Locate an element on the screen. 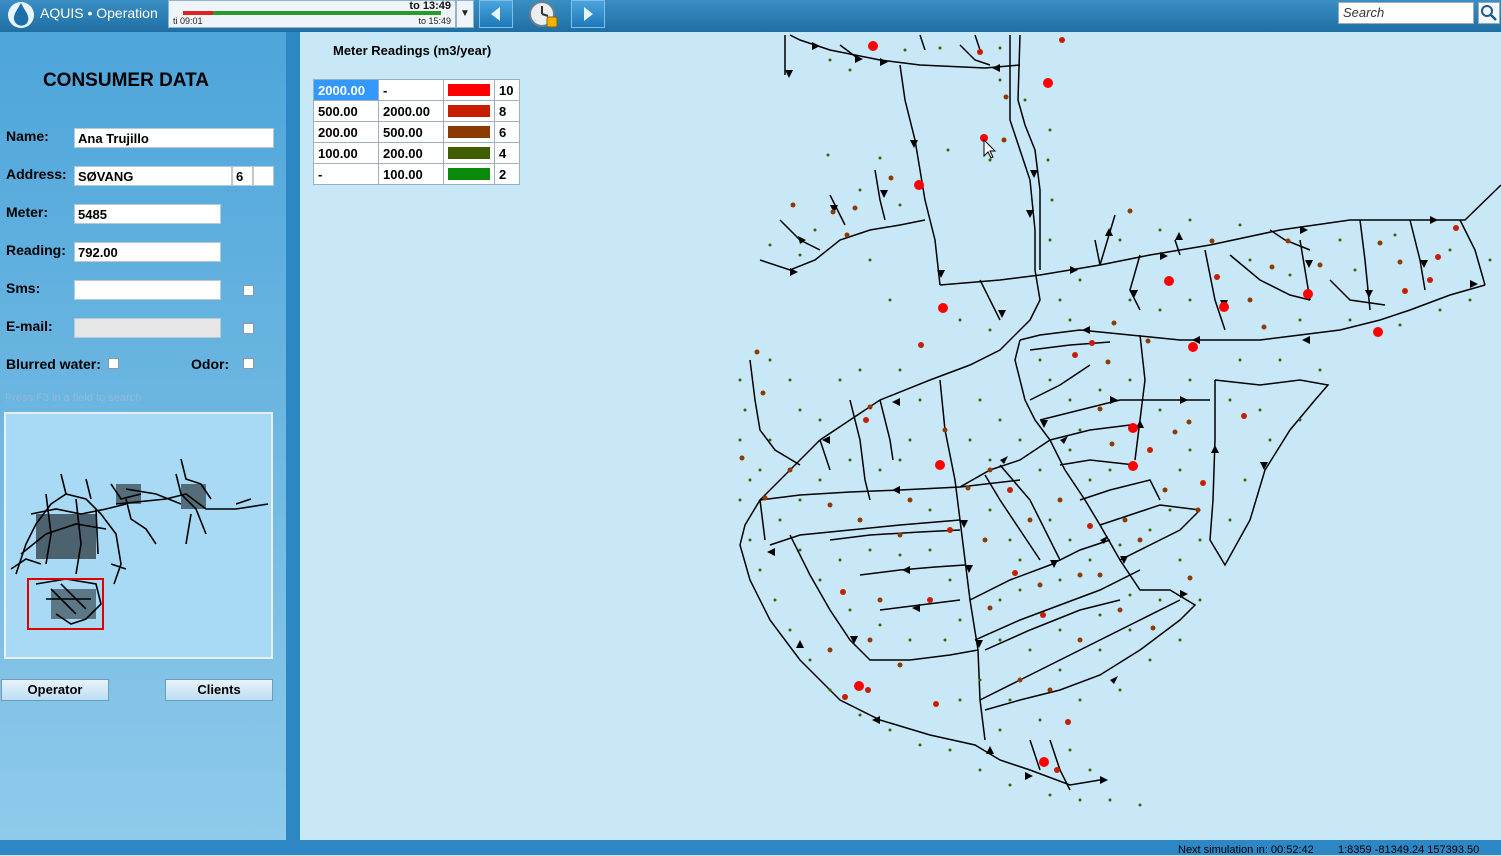 This screenshot has height=856, width=1501. blurred-water-label: Blurred water: is located at coordinates (53, 364).